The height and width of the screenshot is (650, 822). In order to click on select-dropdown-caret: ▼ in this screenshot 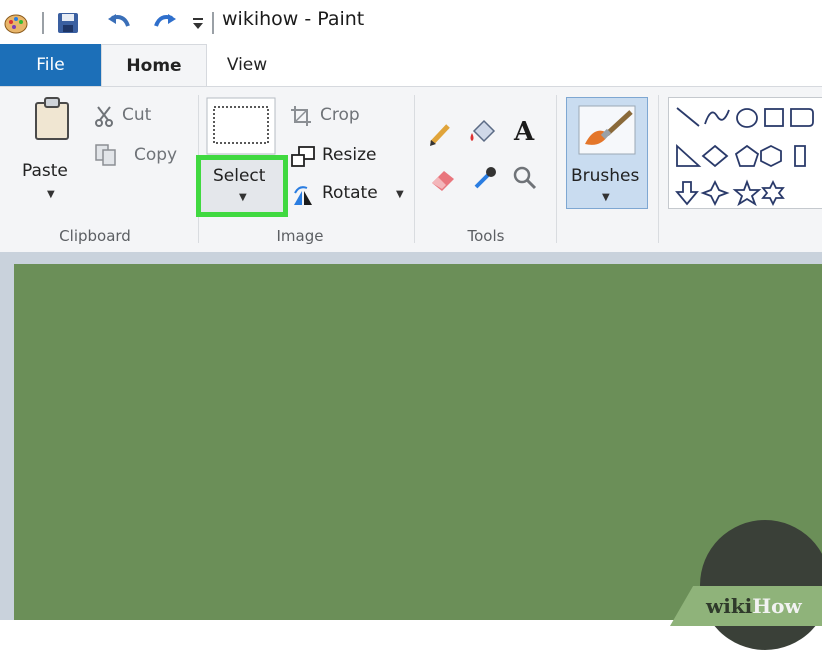, I will do `click(243, 197)`.